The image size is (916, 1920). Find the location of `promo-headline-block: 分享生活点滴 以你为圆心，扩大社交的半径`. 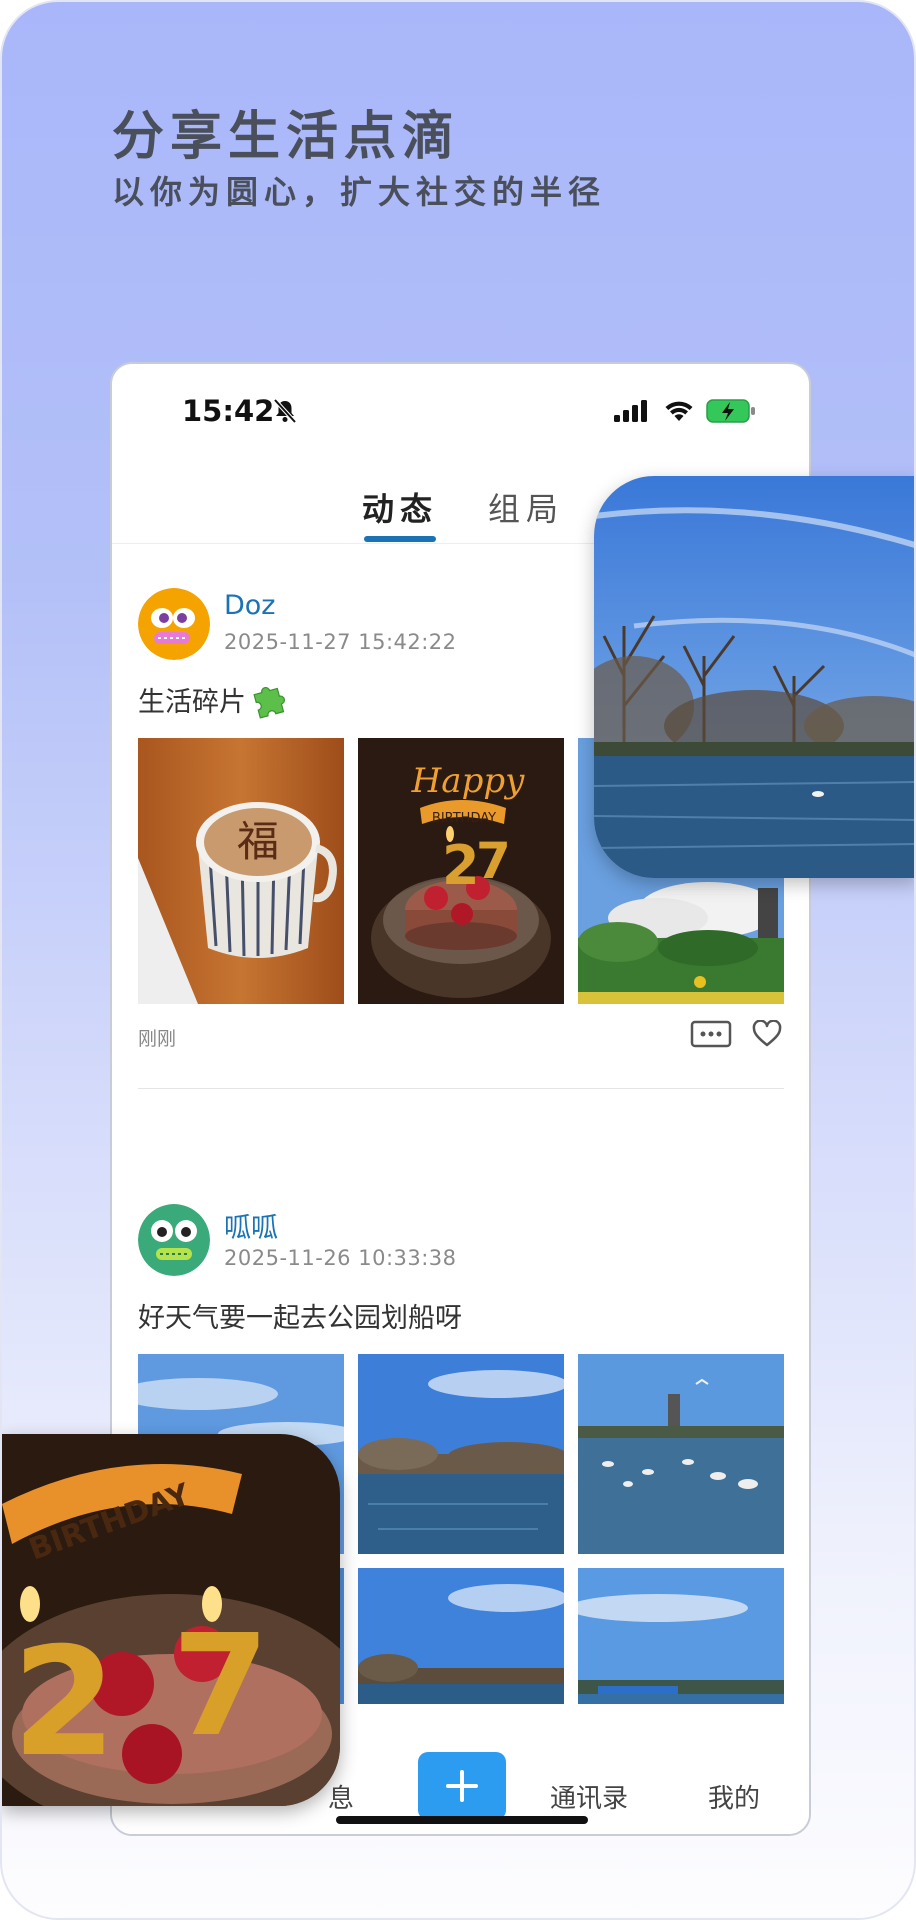

promo-headline-block: 分享生活点滴 以你为圆心，扩大社交的半径 is located at coordinates (359, 160).